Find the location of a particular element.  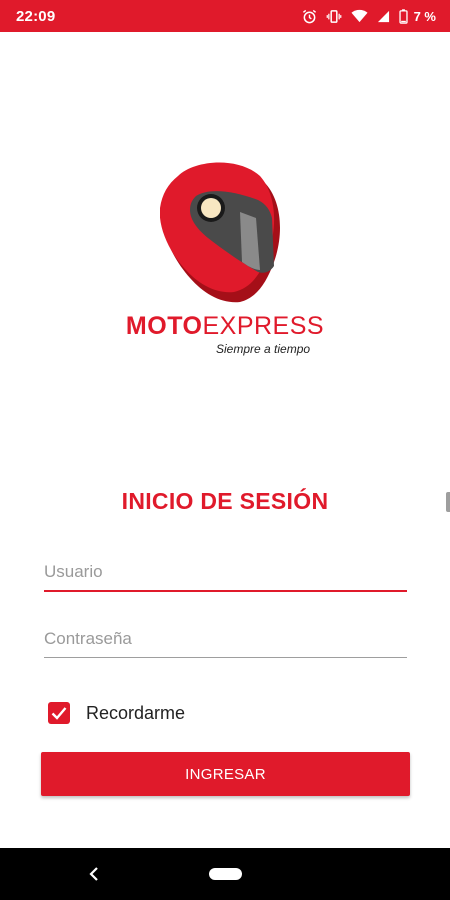

home-pill-button is located at coordinates (225, 874).